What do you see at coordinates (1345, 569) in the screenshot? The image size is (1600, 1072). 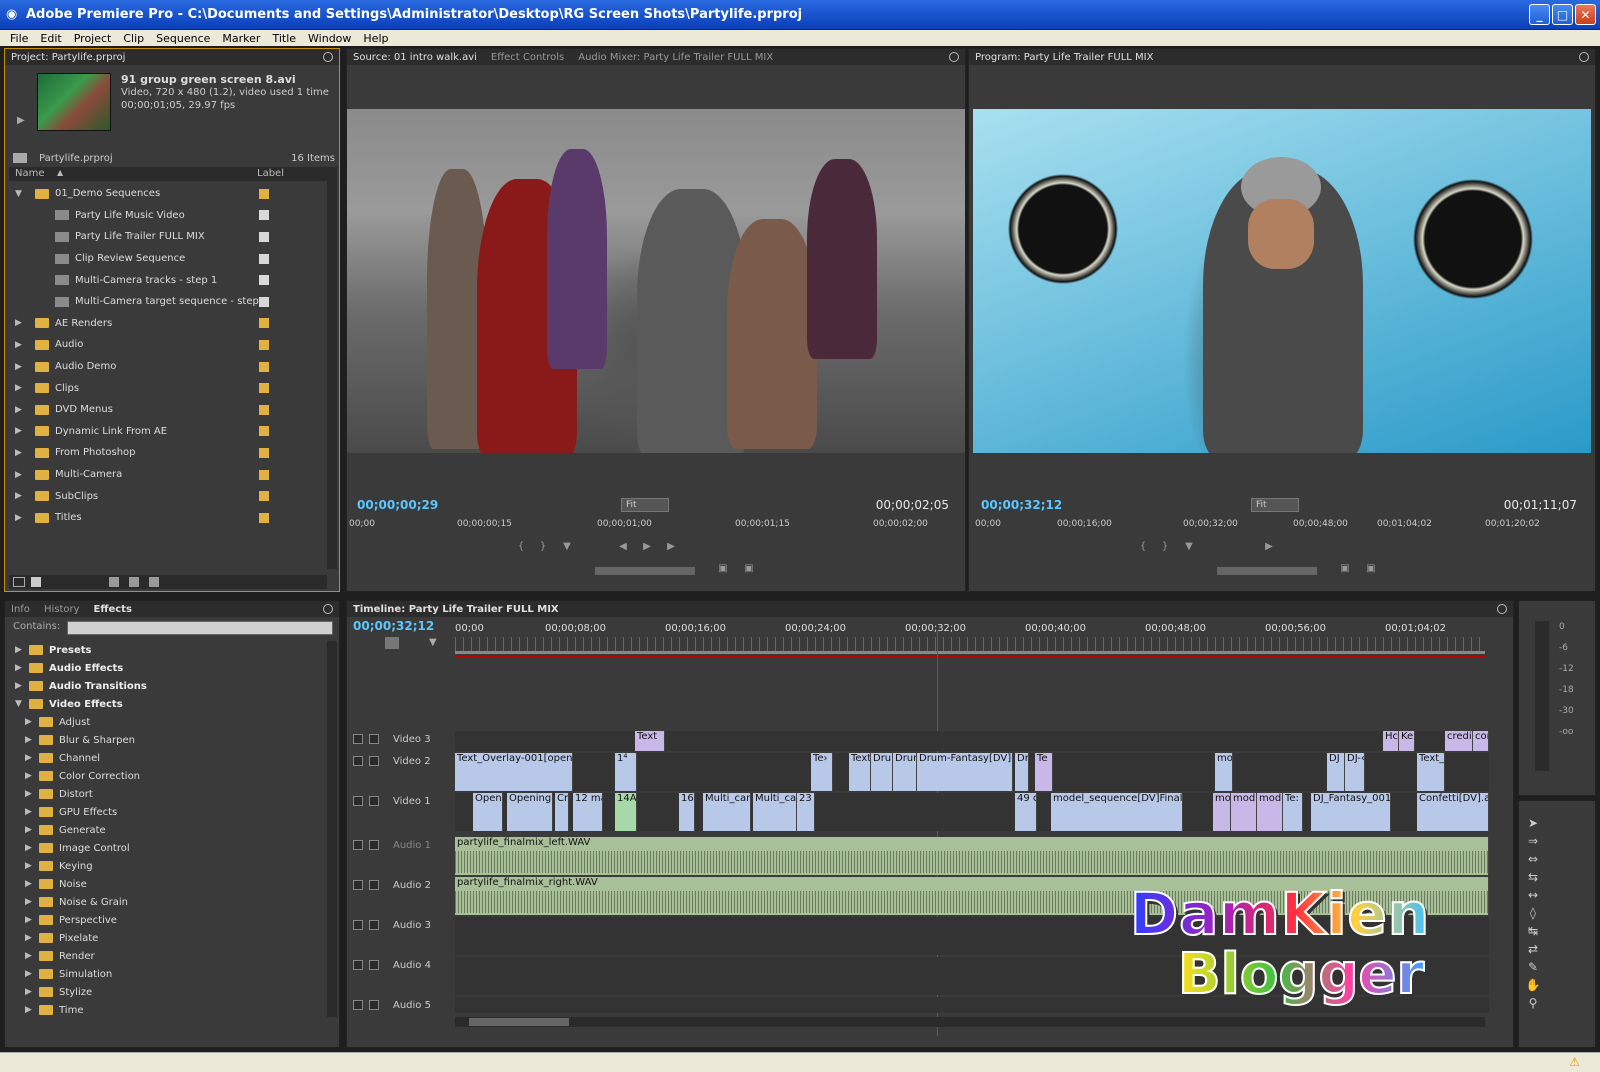 I see `lift-icon: ▣` at bounding box center [1345, 569].